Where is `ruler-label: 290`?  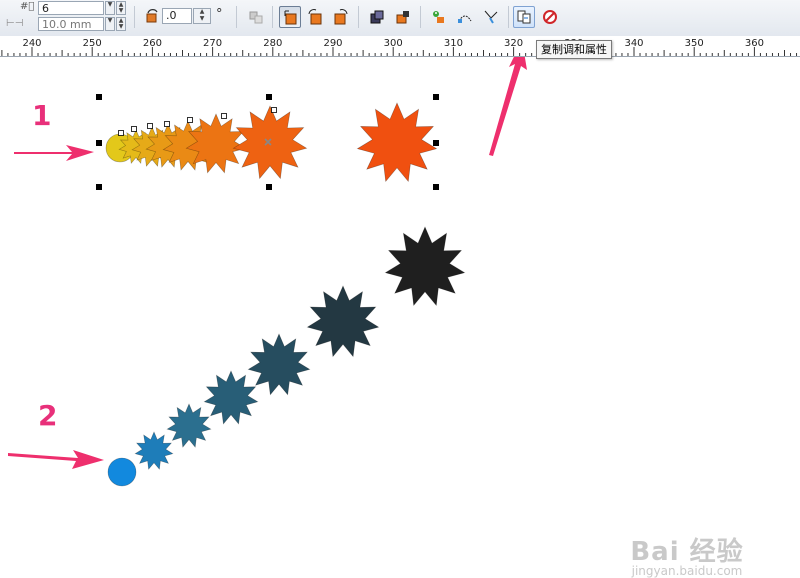 ruler-label: 290 is located at coordinates (333, 43).